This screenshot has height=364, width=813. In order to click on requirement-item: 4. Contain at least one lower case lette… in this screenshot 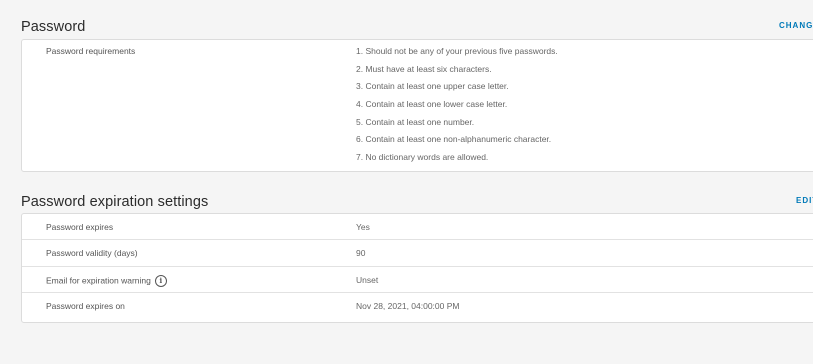, I will do `click(432, 104)`.